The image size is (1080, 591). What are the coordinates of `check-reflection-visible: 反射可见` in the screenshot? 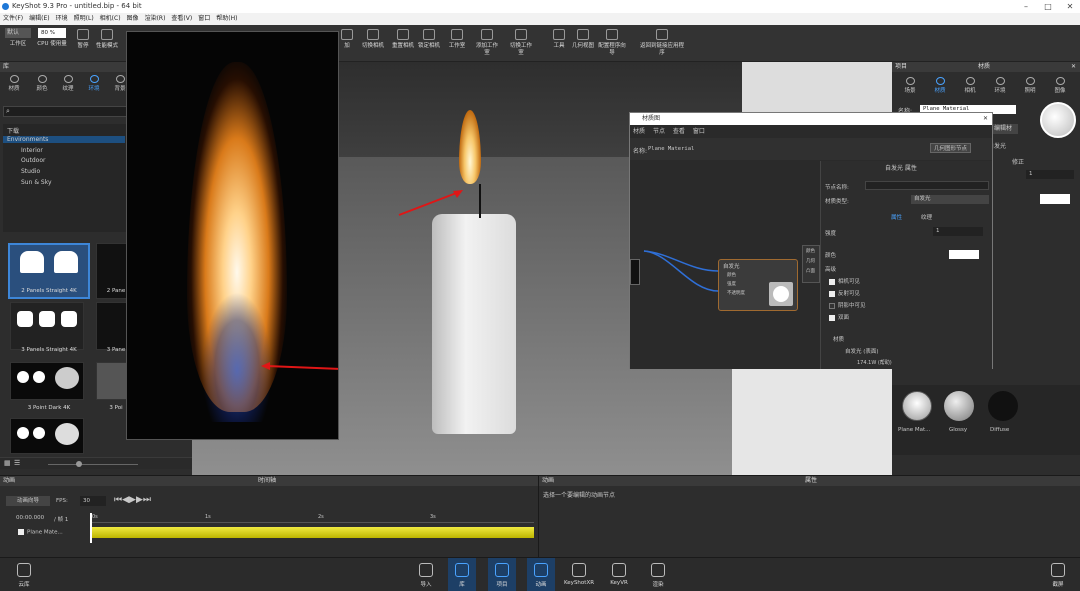 It's located at (844, 293).